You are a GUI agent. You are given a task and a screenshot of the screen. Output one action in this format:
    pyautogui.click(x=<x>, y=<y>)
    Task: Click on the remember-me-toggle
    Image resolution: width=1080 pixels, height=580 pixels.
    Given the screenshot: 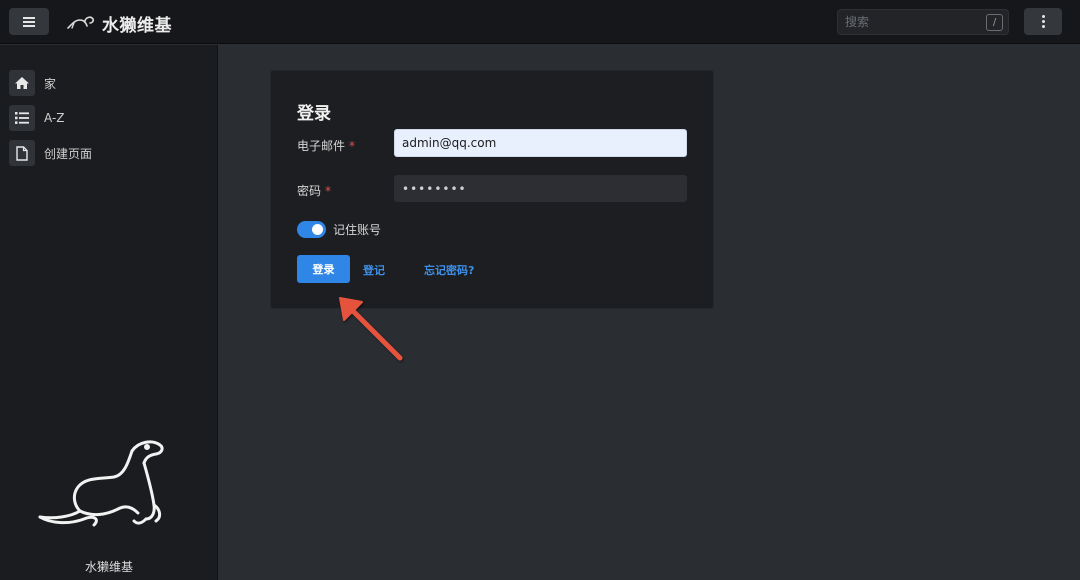 What is the action you would take?
    pyautogui.click(x=311, y=229)
    